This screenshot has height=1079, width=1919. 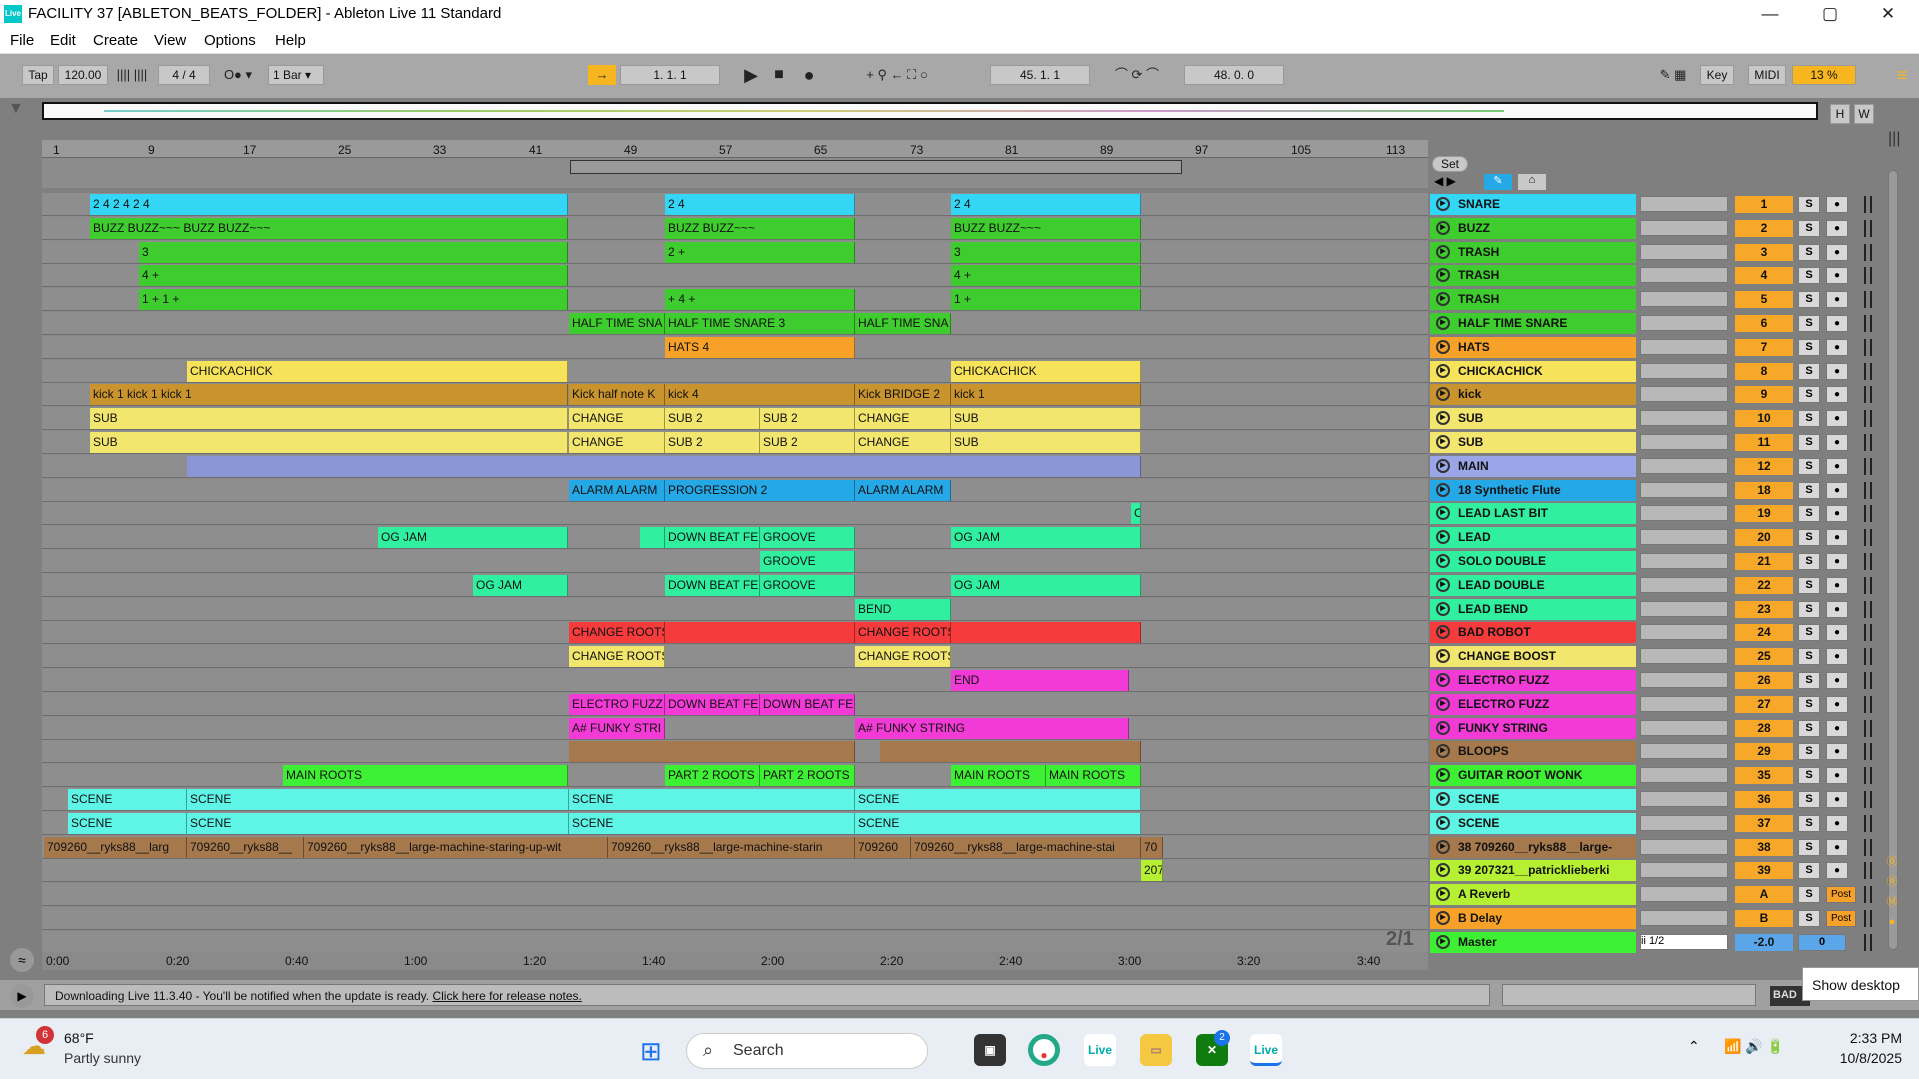 I want to click on track-header: ▶ Master, so click(x=1533, y=942).